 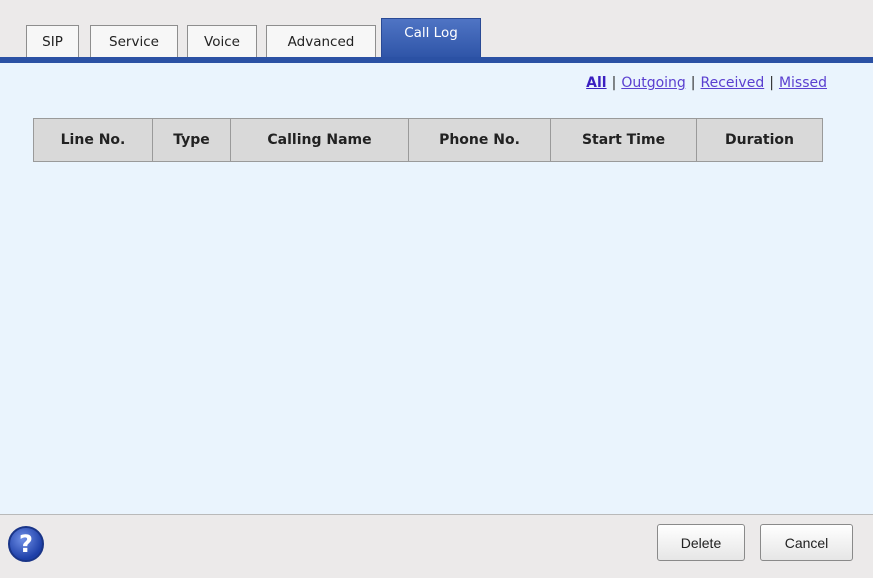 What do you see at coordinates (701, 542) in the screenshot?
I see `delete-button: Delete` at bounding box center [701, 542].